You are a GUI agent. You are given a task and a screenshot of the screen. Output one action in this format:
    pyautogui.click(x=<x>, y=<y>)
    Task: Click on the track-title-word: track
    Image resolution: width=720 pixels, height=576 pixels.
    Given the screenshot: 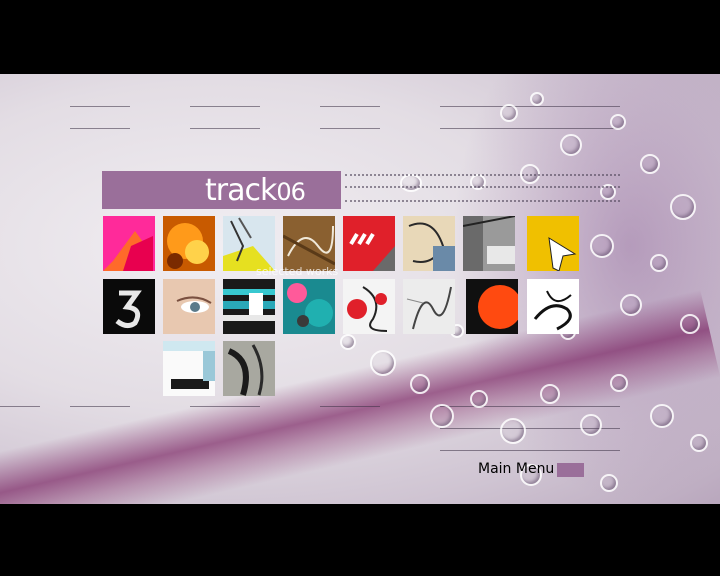 What is the action you would take?
    pyautogui.click(x=241, y=190)
    